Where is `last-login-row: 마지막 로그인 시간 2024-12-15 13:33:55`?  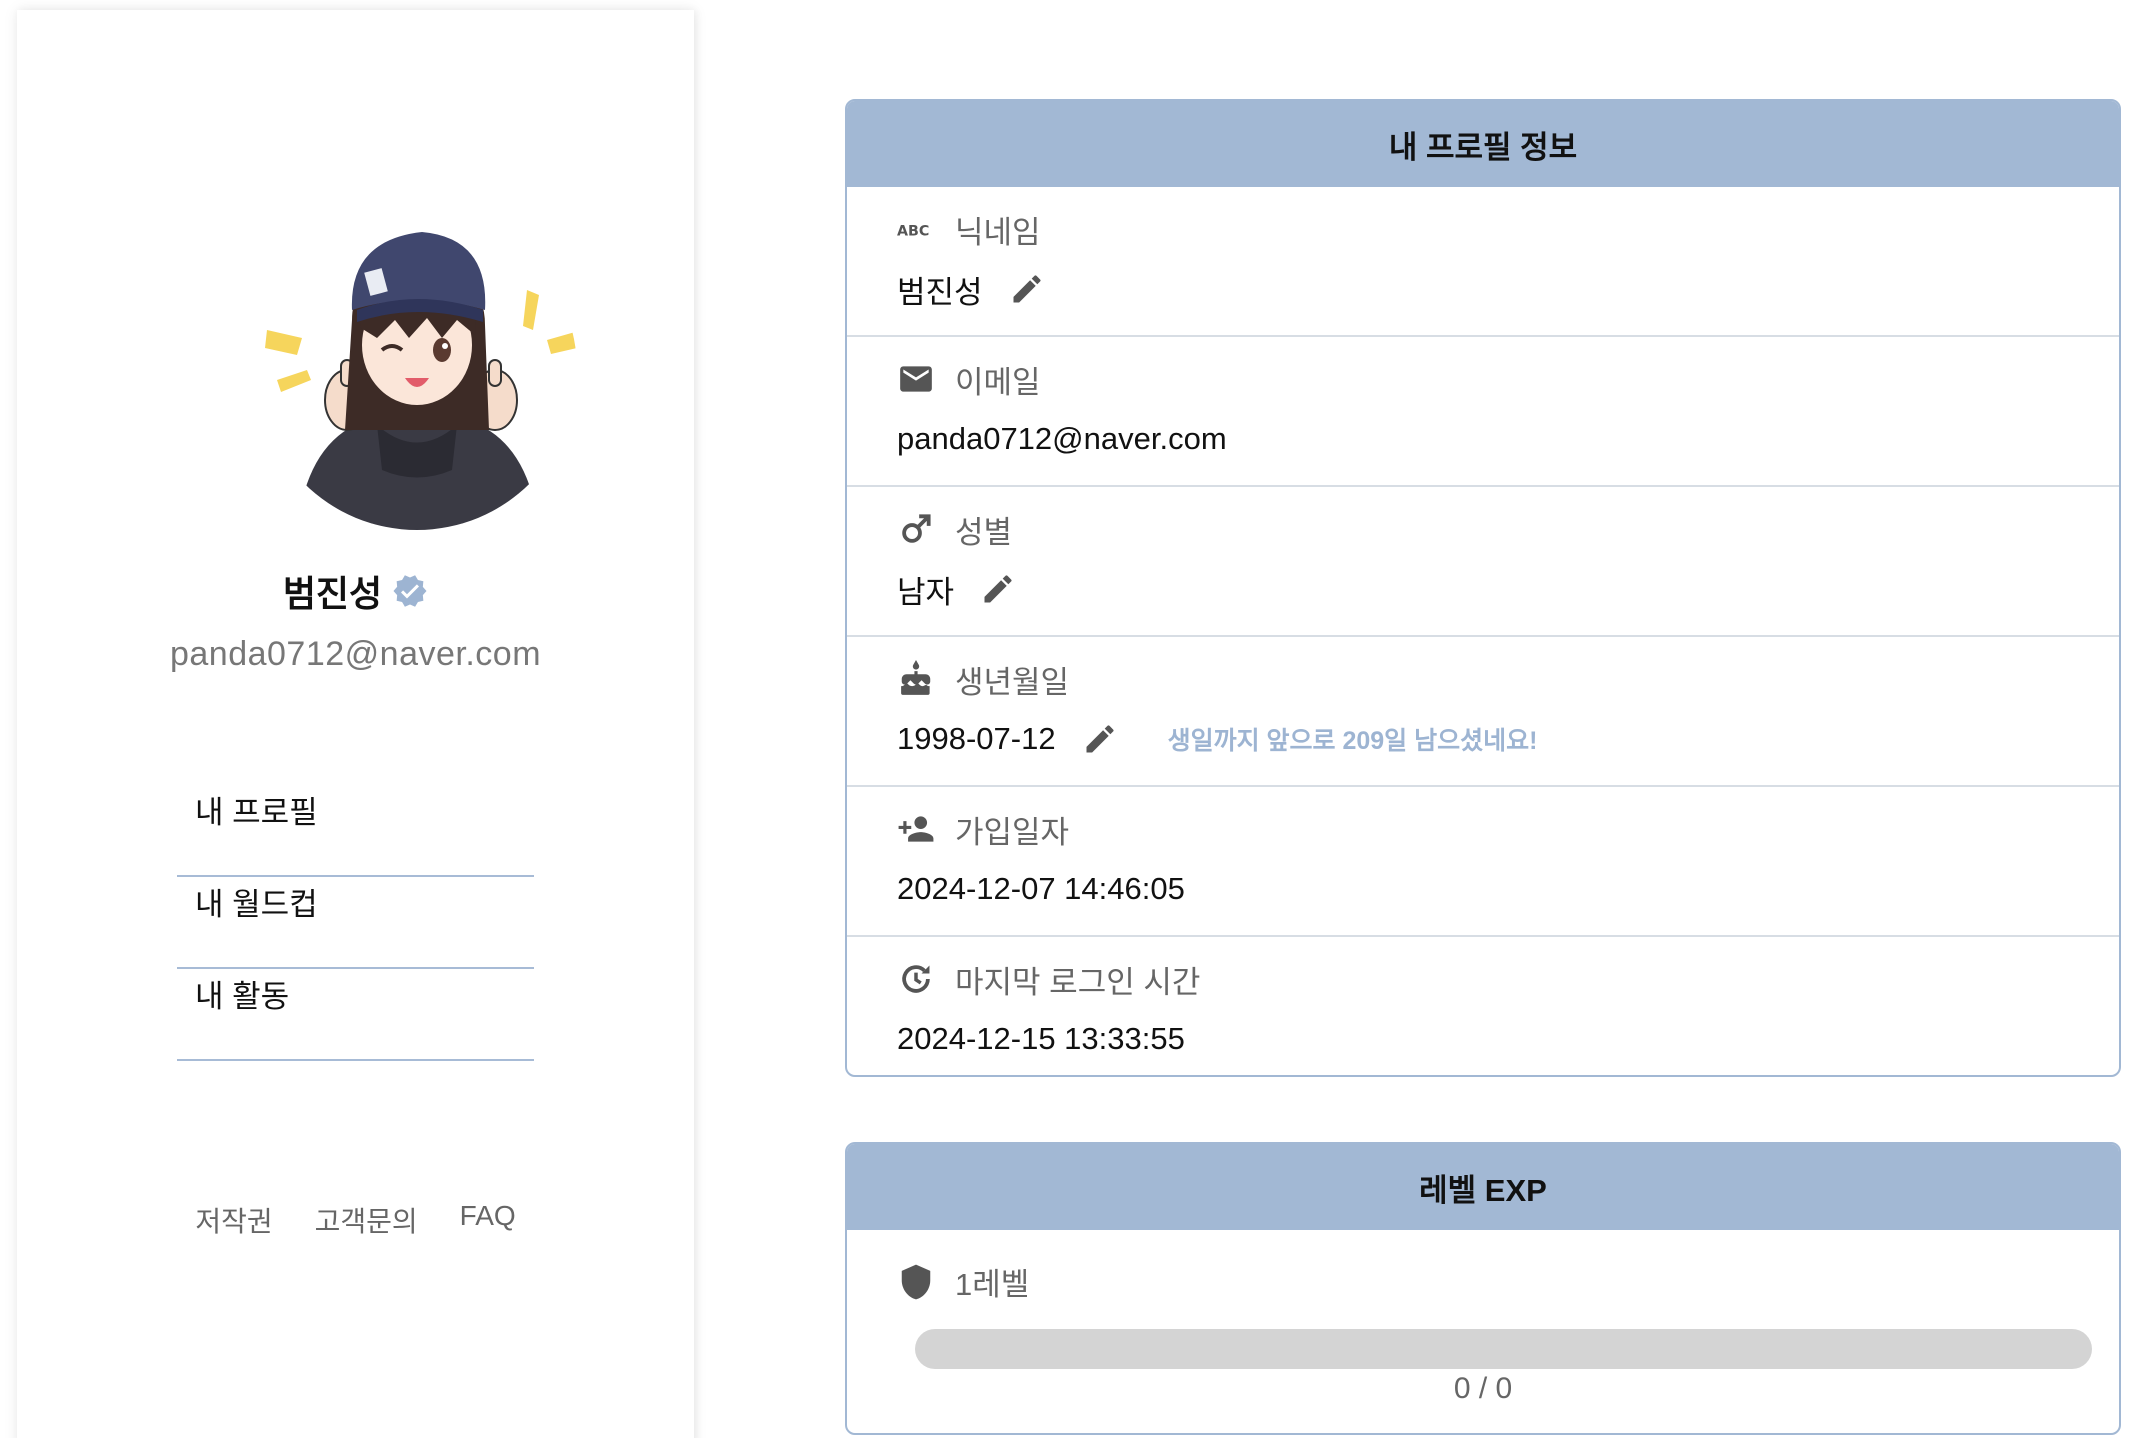
last-login-row: 마지막 로그인 시간 2024-12-15 13:33:55 is located at coordinates (1483, 1006).